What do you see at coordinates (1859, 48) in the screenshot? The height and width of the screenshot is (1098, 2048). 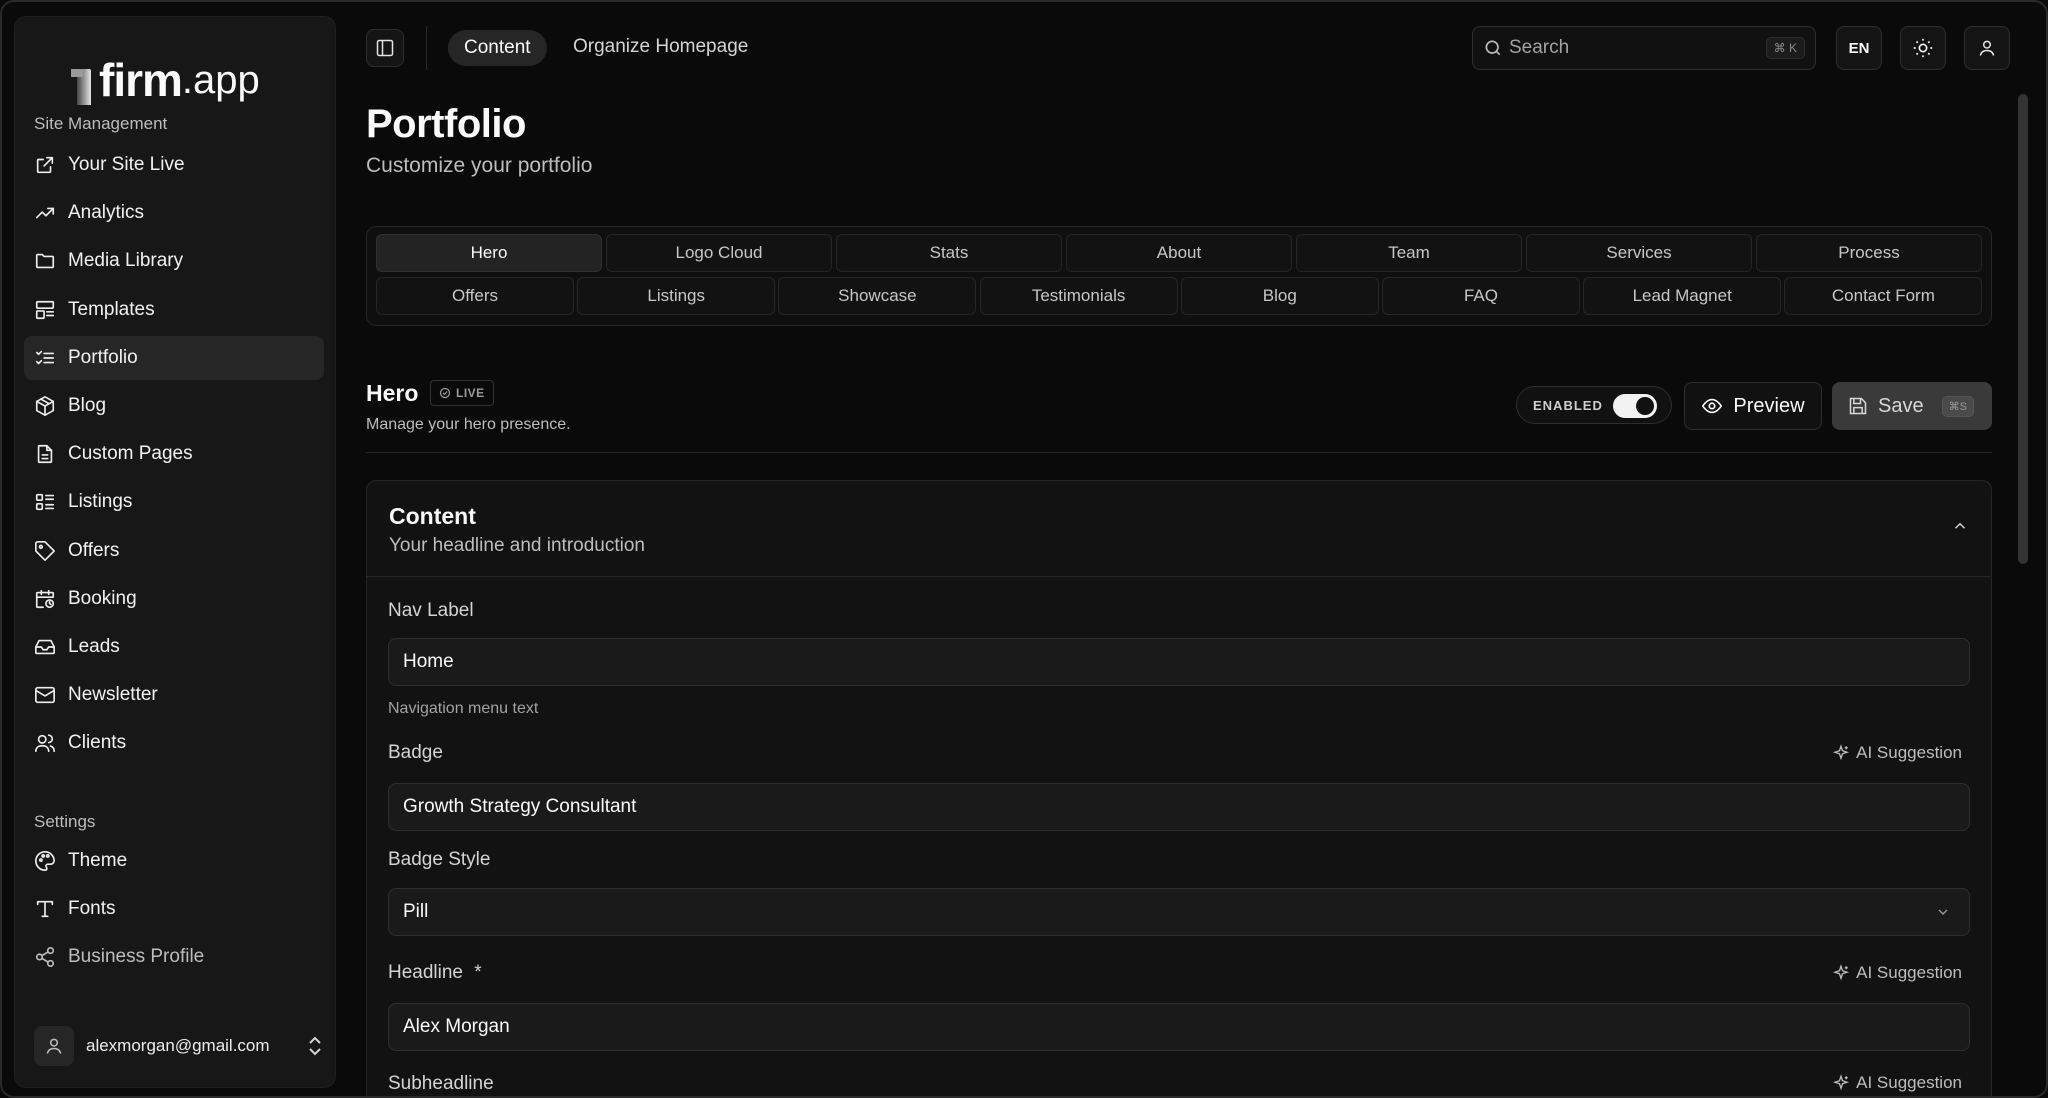 I see `language-button: EN` at bounding box center [1859, 48].